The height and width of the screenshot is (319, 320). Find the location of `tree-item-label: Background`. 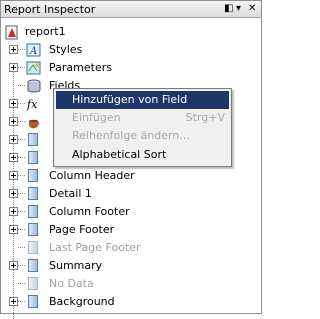

tree-item-label: Background is located at coordinates (82, 301).